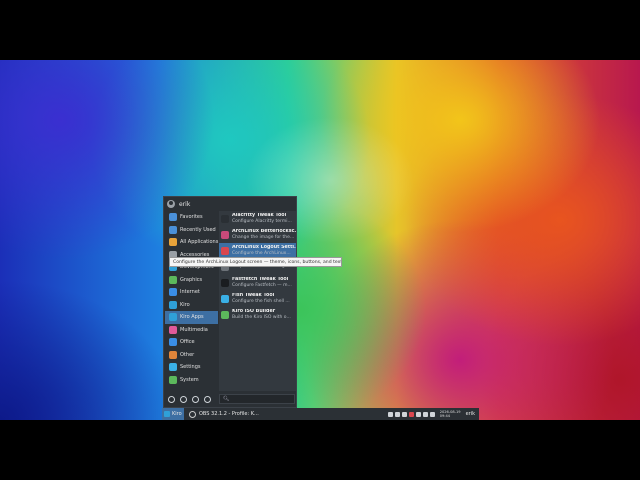  Describe the element at coordinates (192, 414) in the screenshot. I see `obs-icon` at that location.